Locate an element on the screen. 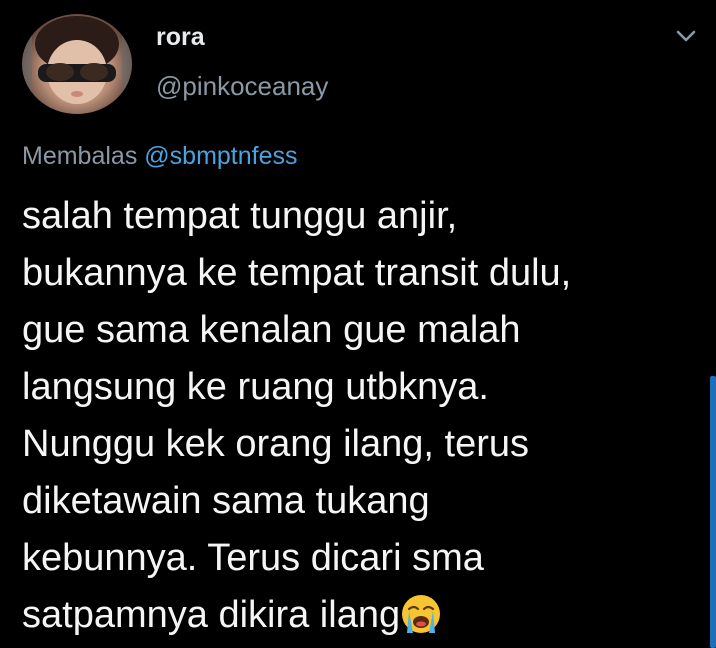  avatar-image is located at coordinates (77, 64).